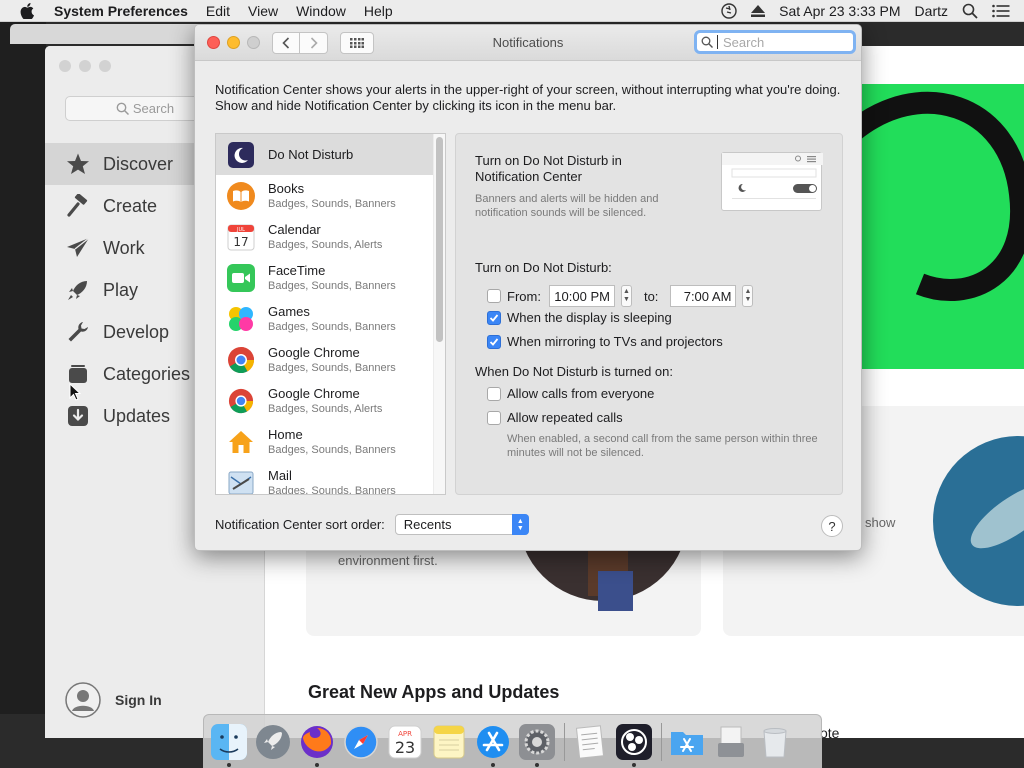 The width and height of the screenshot is (1024, 768). Describe the element at coordinates (970, 11) in the screenshot. I see `spotlight-search-icon` at that location.